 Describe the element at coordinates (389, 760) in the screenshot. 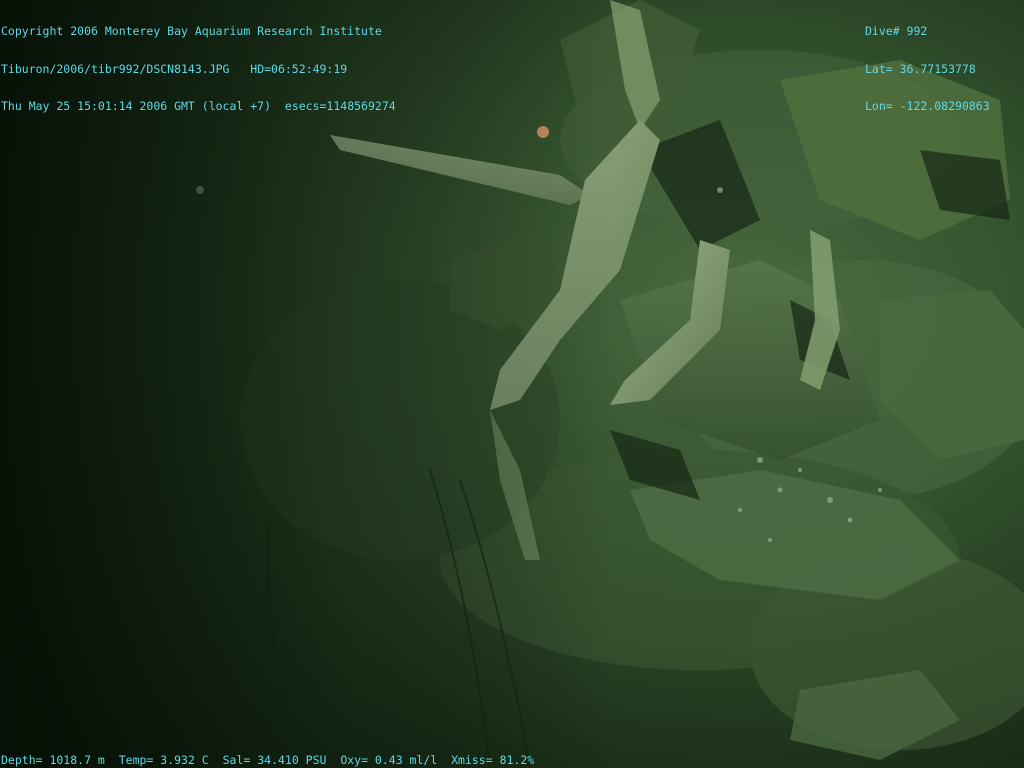

I see `oxygen-text: Oxy= 0.43 ml/l` at that location.